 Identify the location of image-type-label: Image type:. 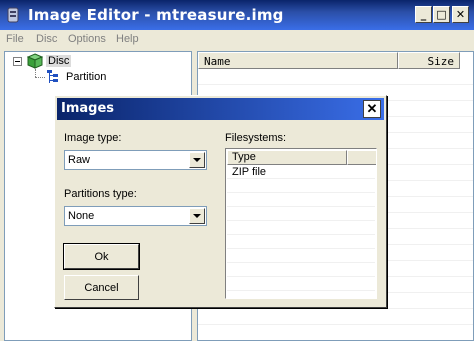
(93, 138).